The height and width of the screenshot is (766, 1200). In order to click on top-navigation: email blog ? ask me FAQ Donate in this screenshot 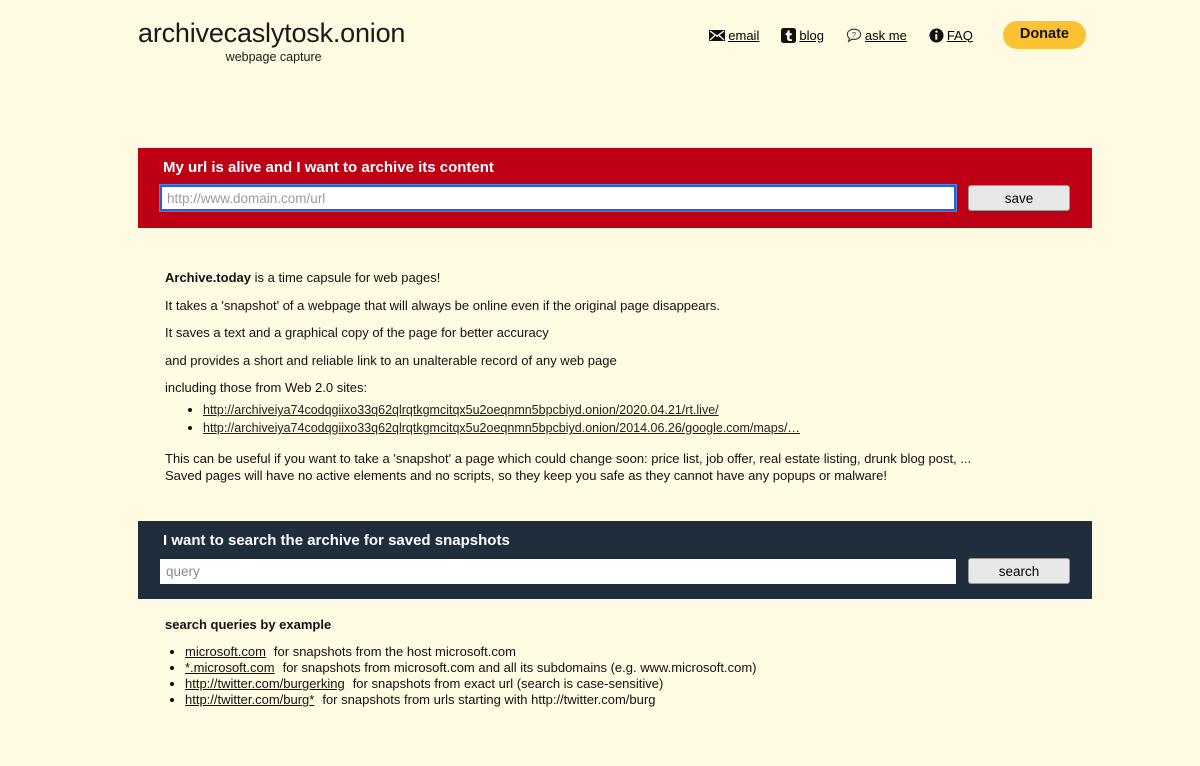, I will do `click(897, 35)`.